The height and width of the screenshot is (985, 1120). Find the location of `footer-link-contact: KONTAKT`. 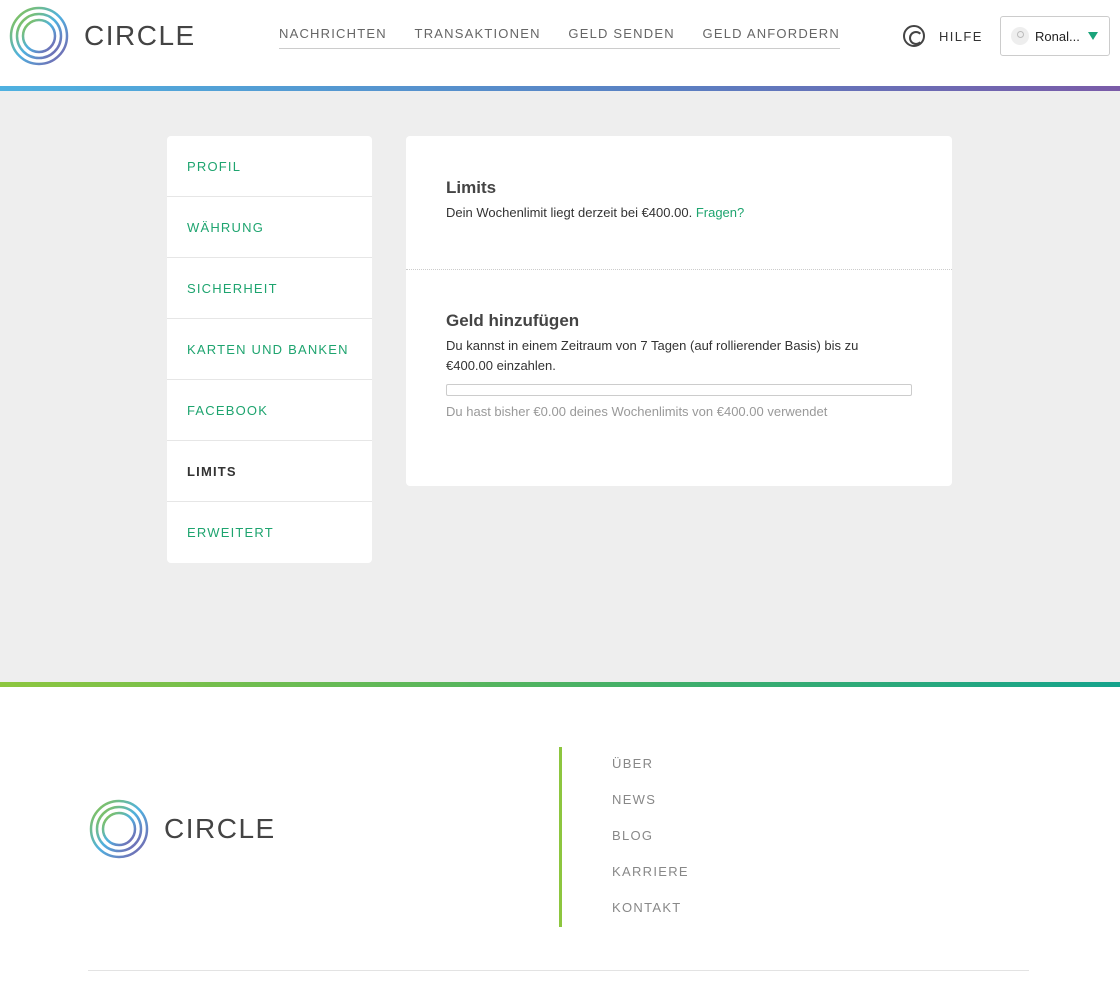

footer-link-contact: KONTAKT is located at coordinates (650, 918).